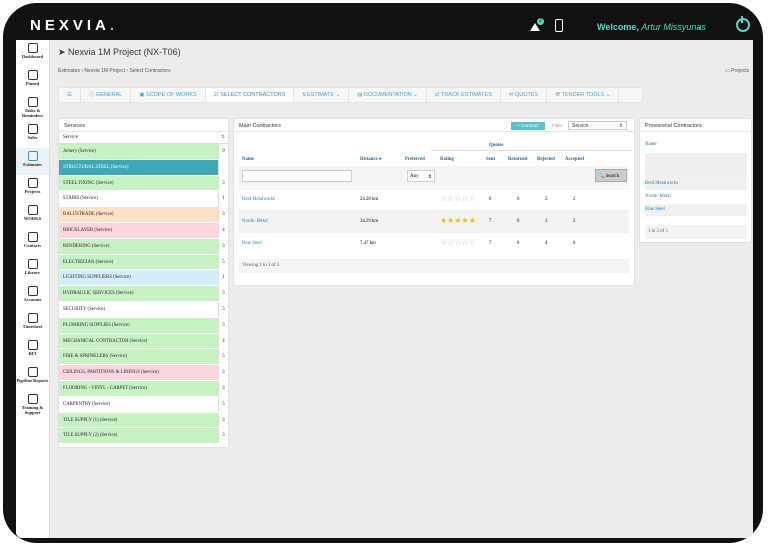 Image resolution: width=768 pixels, height=546 pixels. I want to click on tab-estimate: $ ESTIMATE ⌄, so click(322, 95).